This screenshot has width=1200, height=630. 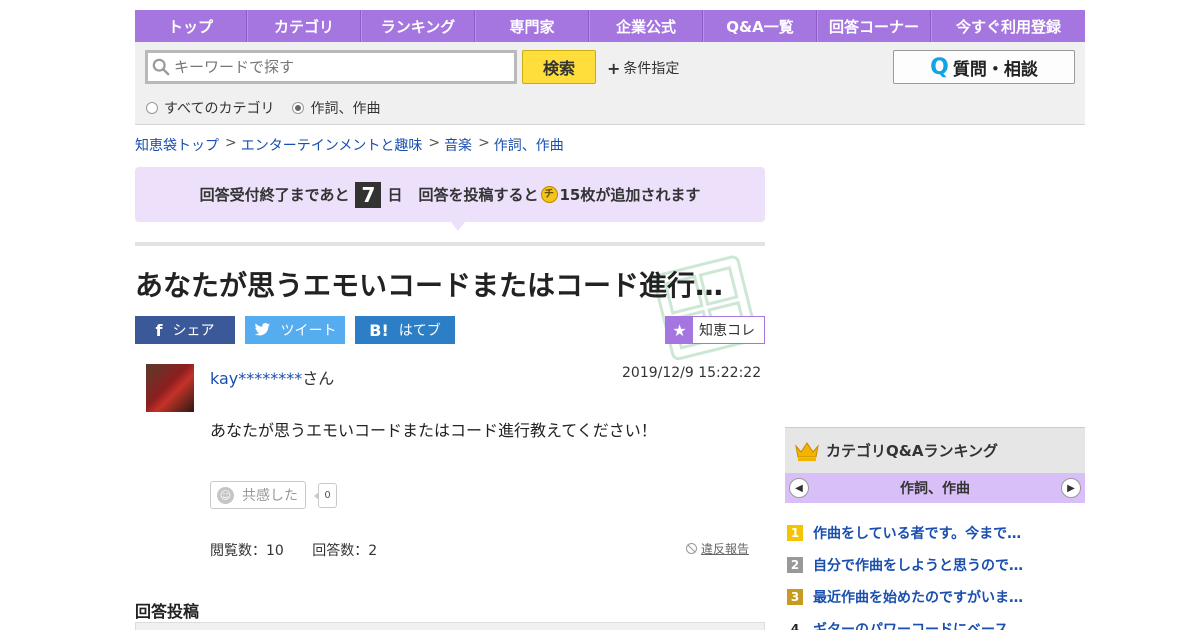 I want to click on ranking-category: 作詞、作曲, so click(x=935, y=489).